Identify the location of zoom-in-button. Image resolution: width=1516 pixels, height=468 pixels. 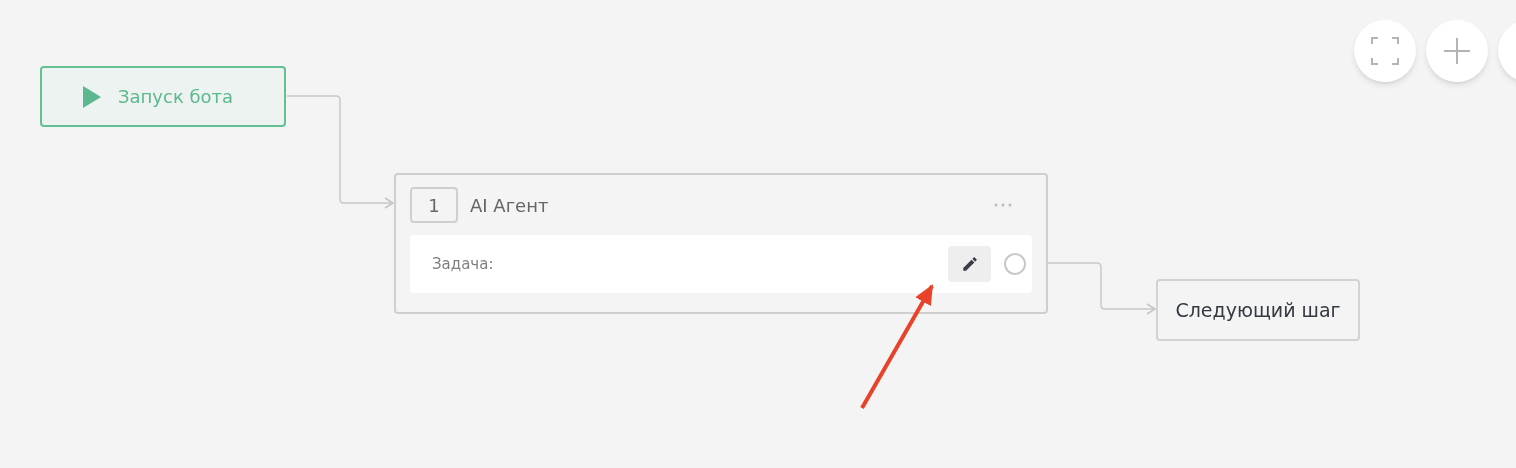
(1457, 51).